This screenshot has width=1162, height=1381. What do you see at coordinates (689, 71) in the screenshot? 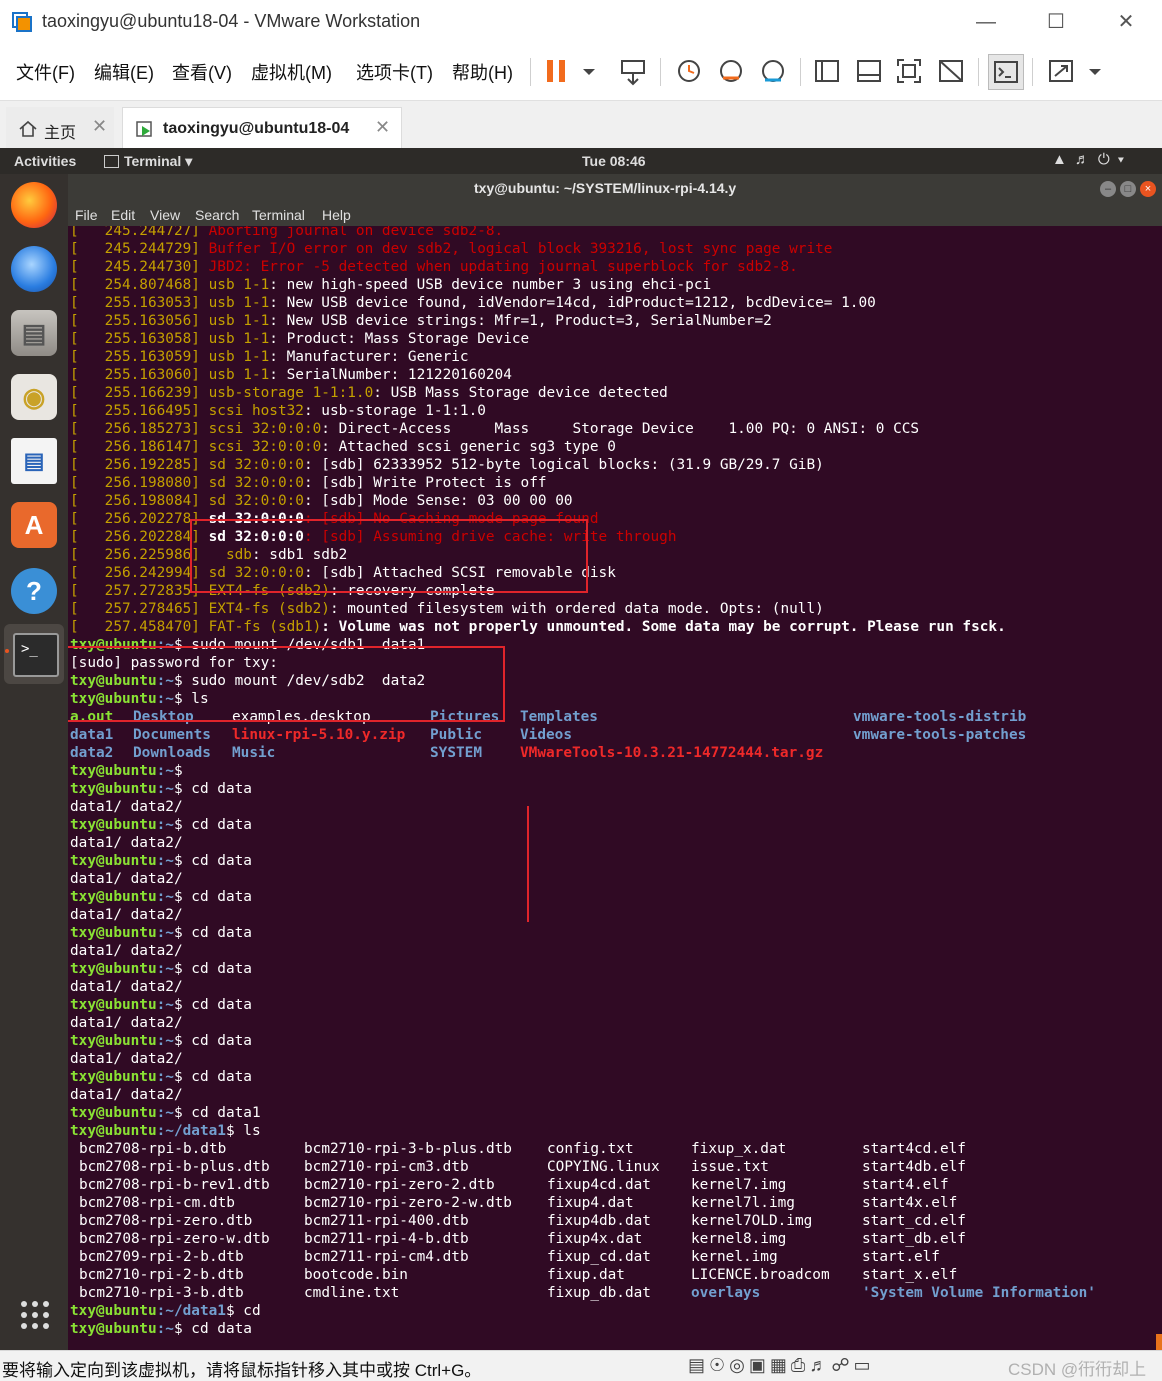
I see `snapshot-icon` at bounding box center [689, 71].